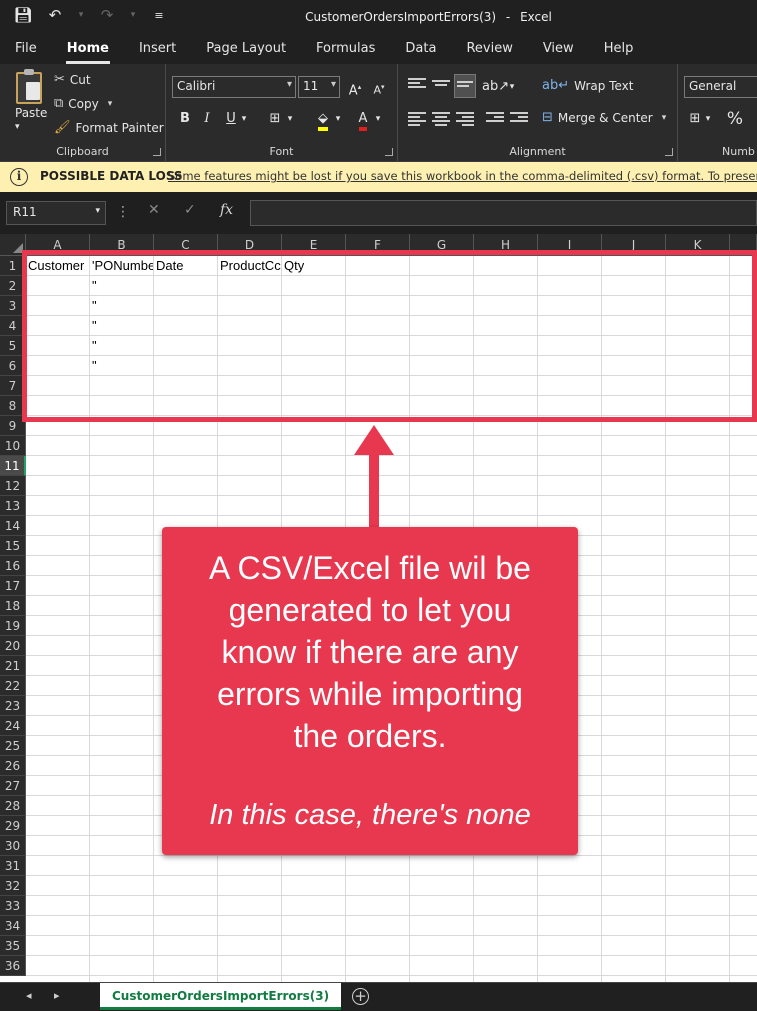  Describe the element at coordinates (465, 86) in the screenshot. I see `align-bottom-icon` at that location.